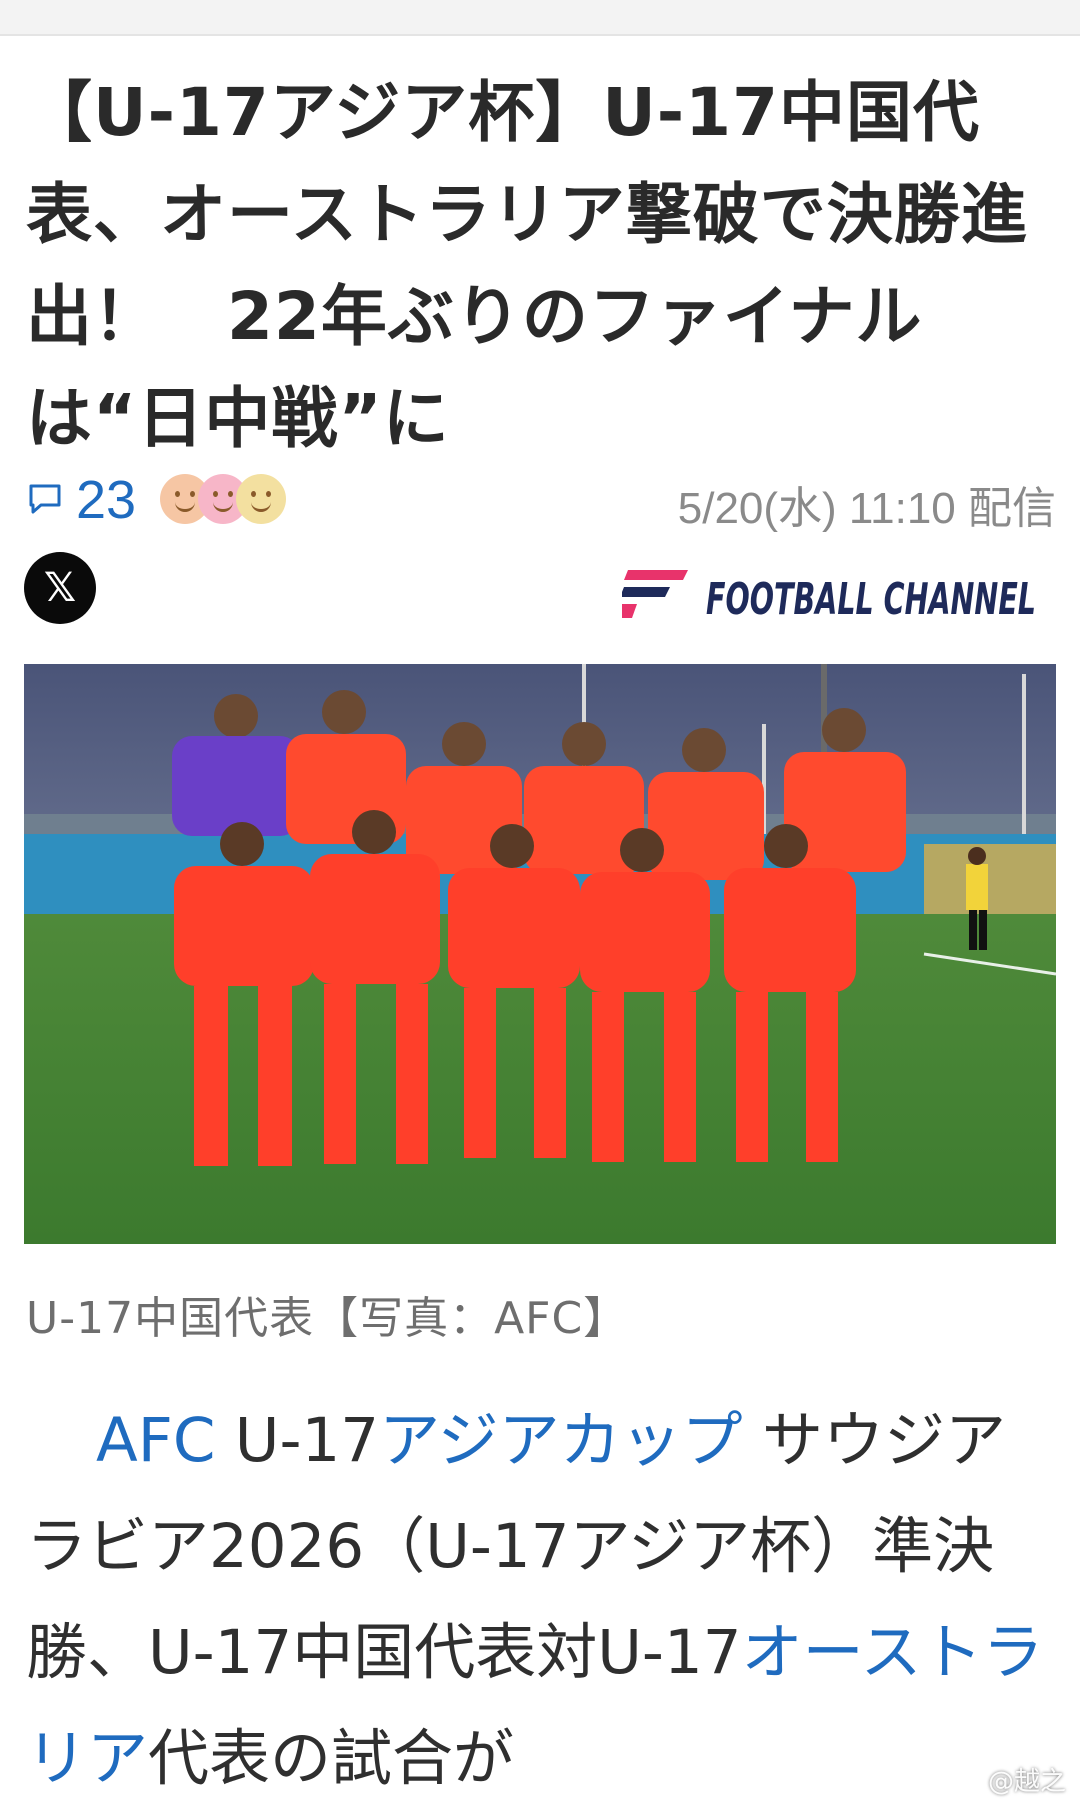 This screenshot has width=1080, height=1812. What do you see at coordinates (652, 594) in the screenshot?
I see `brand-mark-icon` at bounding box center [652, 594].